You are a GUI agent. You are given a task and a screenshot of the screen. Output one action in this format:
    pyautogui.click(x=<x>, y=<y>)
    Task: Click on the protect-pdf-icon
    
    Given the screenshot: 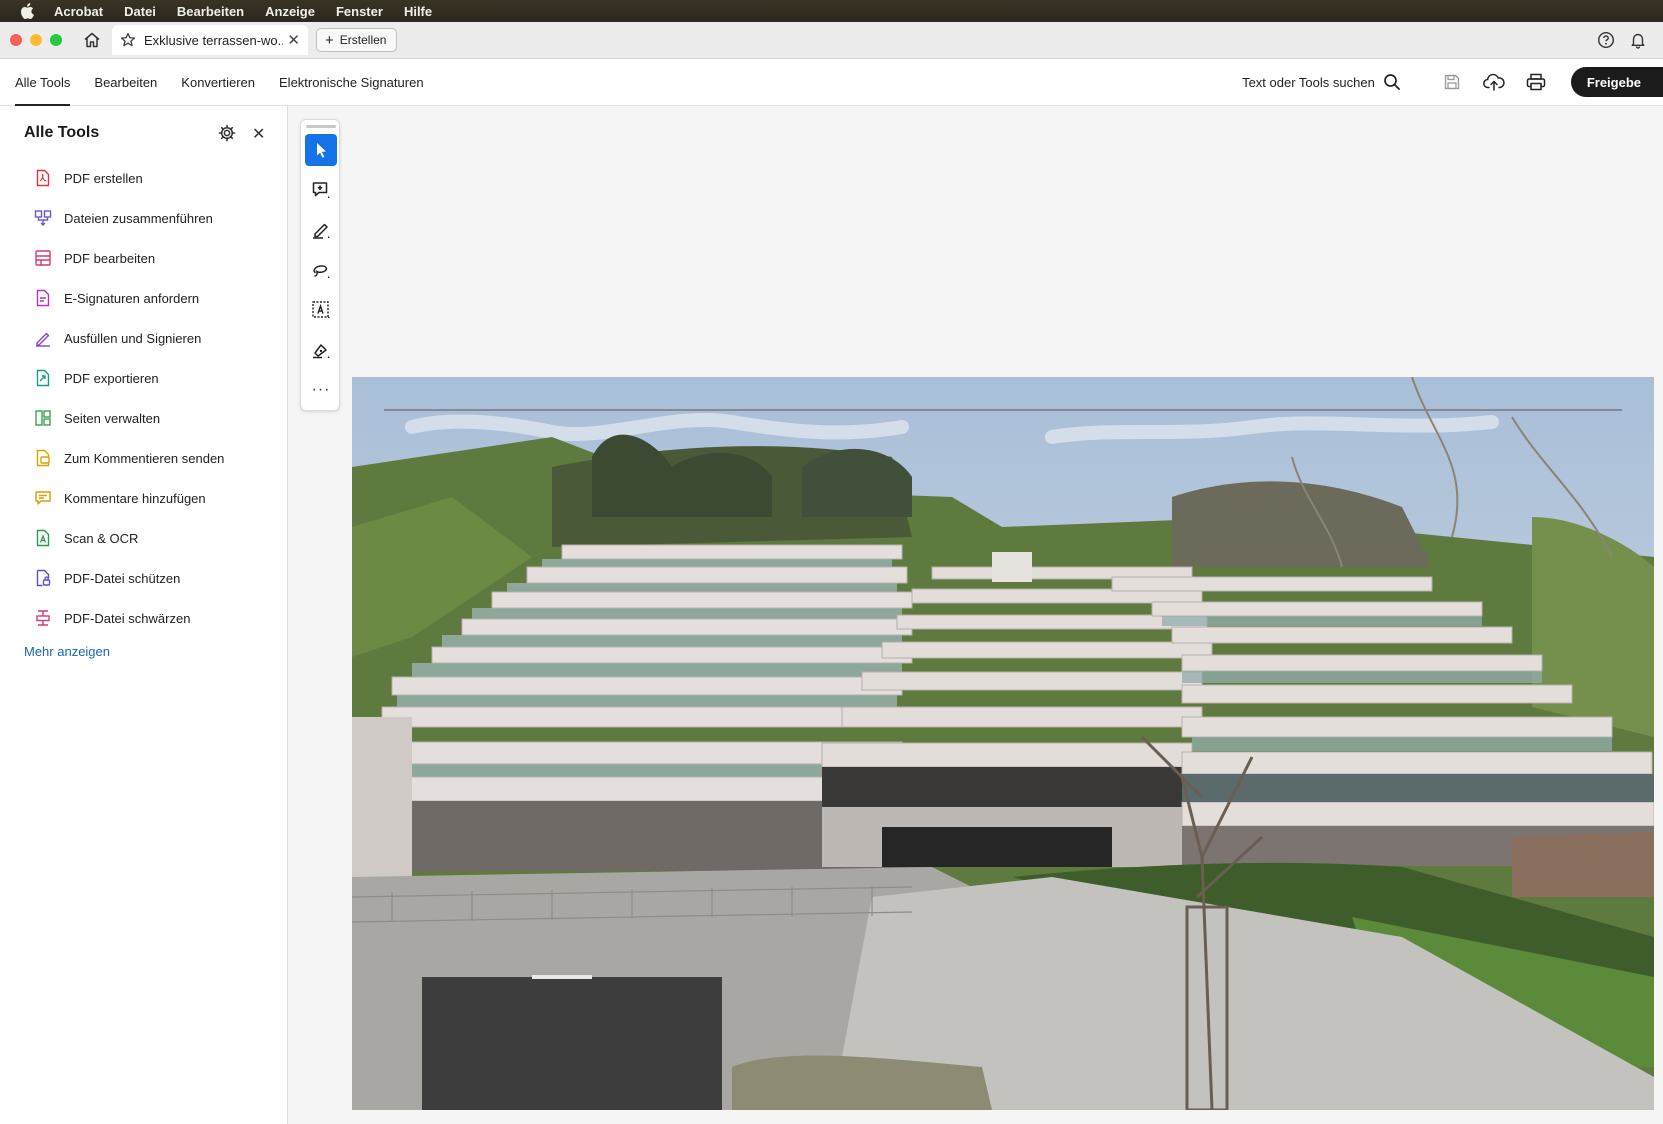 What is the action you would take?
    pyautogui.click(x=43, y=578)
    